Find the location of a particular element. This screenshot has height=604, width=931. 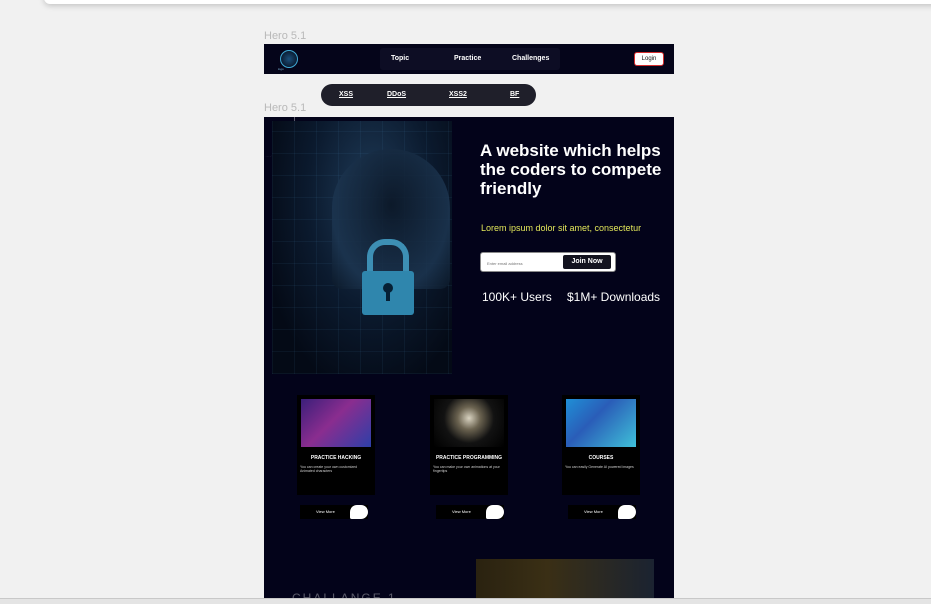

nav-bar: logo Topic Practice Challenges Login is located at coordinates (469, 59).